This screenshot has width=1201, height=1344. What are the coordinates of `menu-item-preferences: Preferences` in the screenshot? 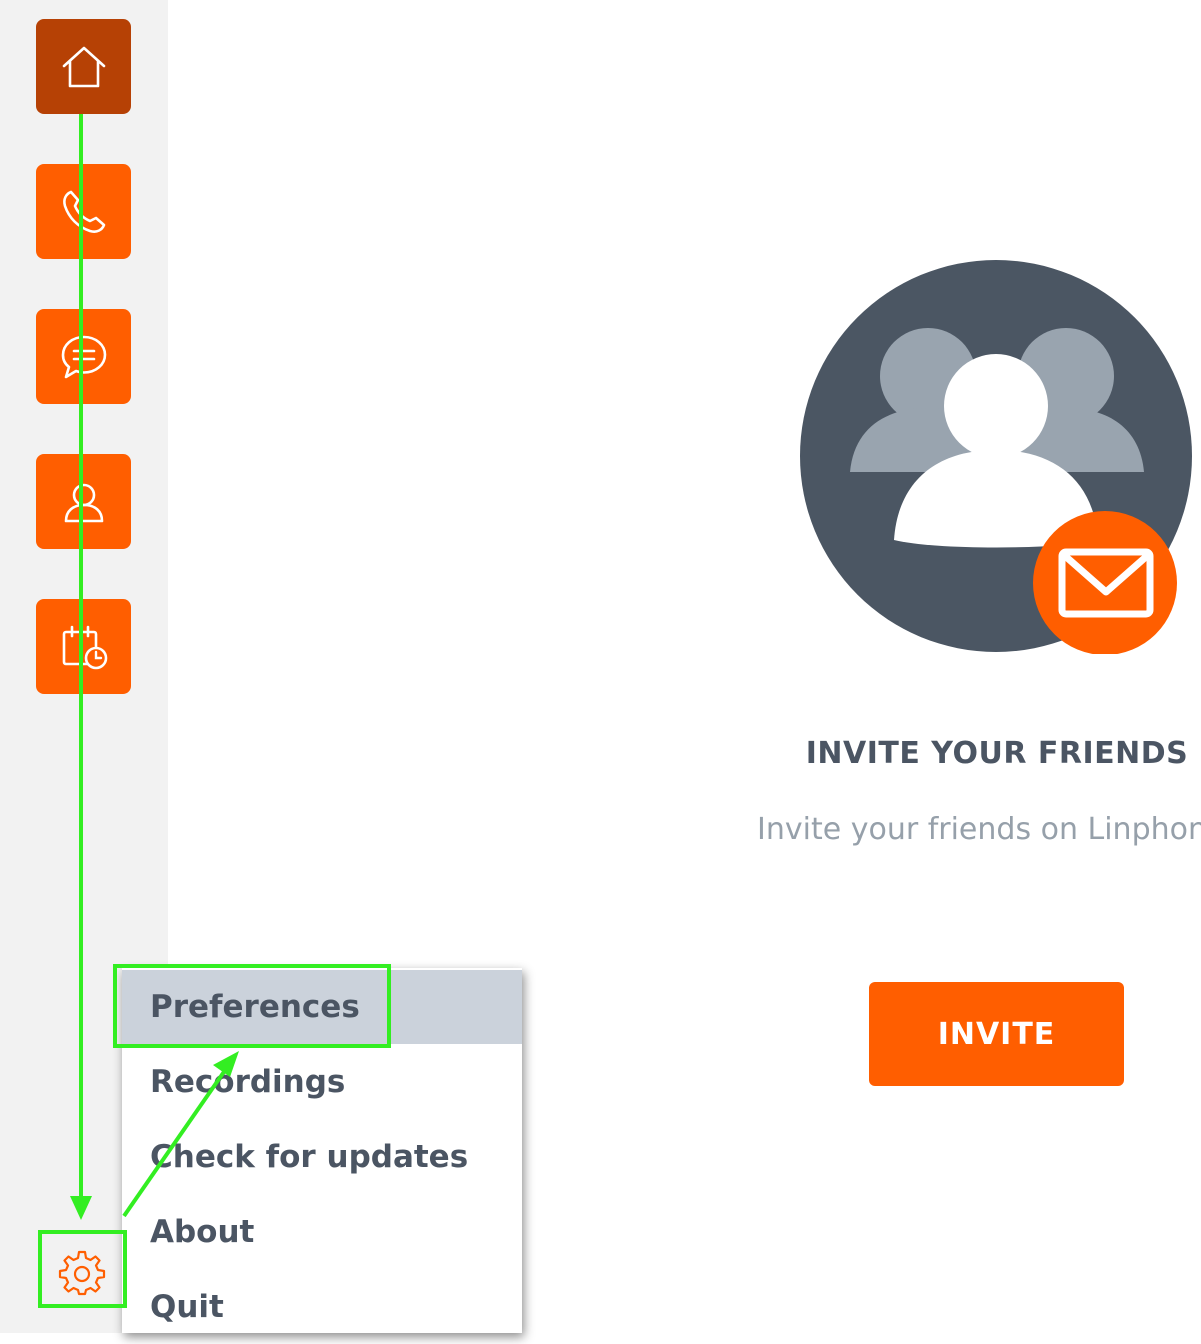 It's located at (322, 1007).